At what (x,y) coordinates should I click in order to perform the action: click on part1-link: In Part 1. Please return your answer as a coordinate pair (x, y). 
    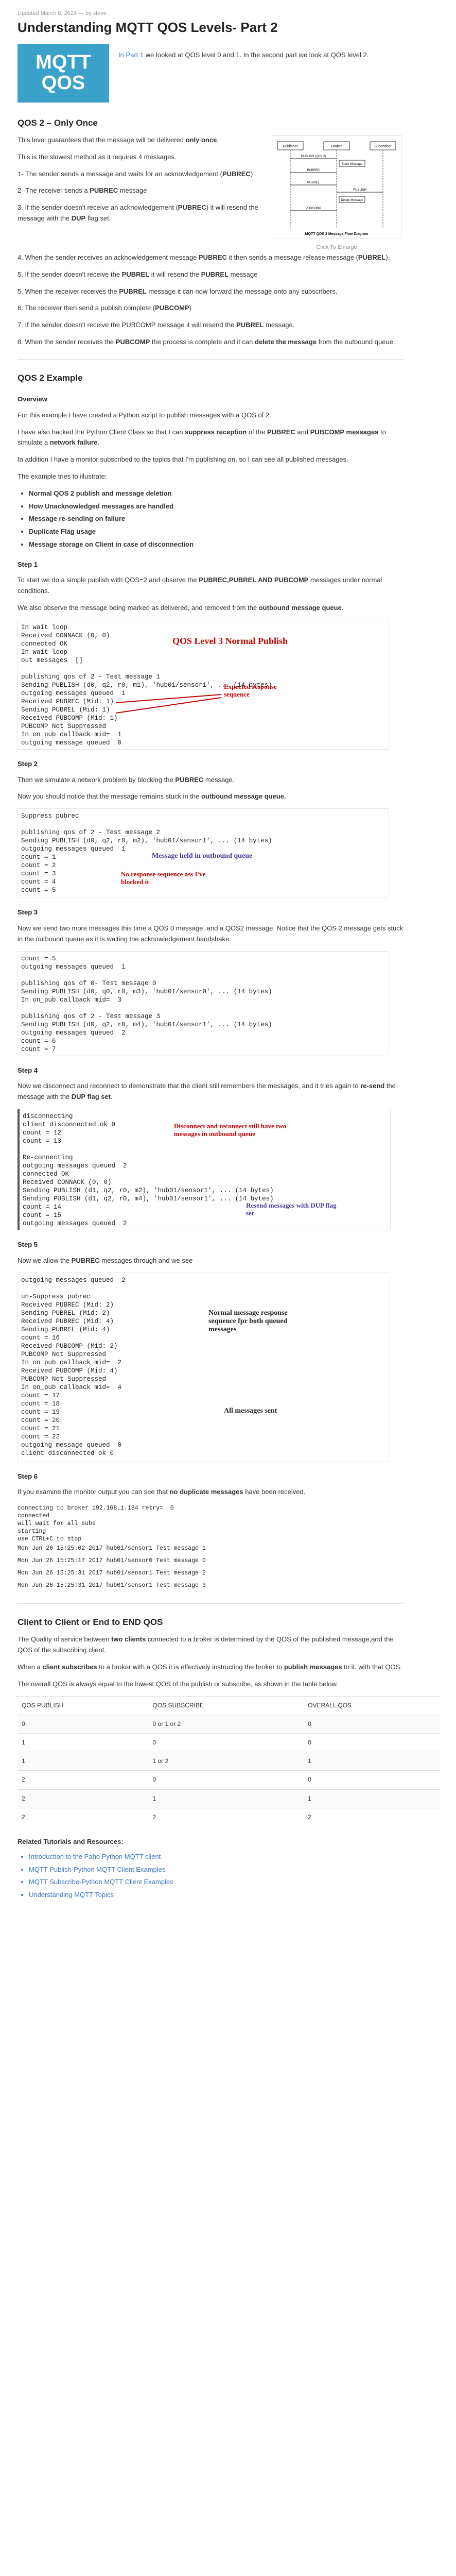
    Looking at the image, I should click on (131, 55).